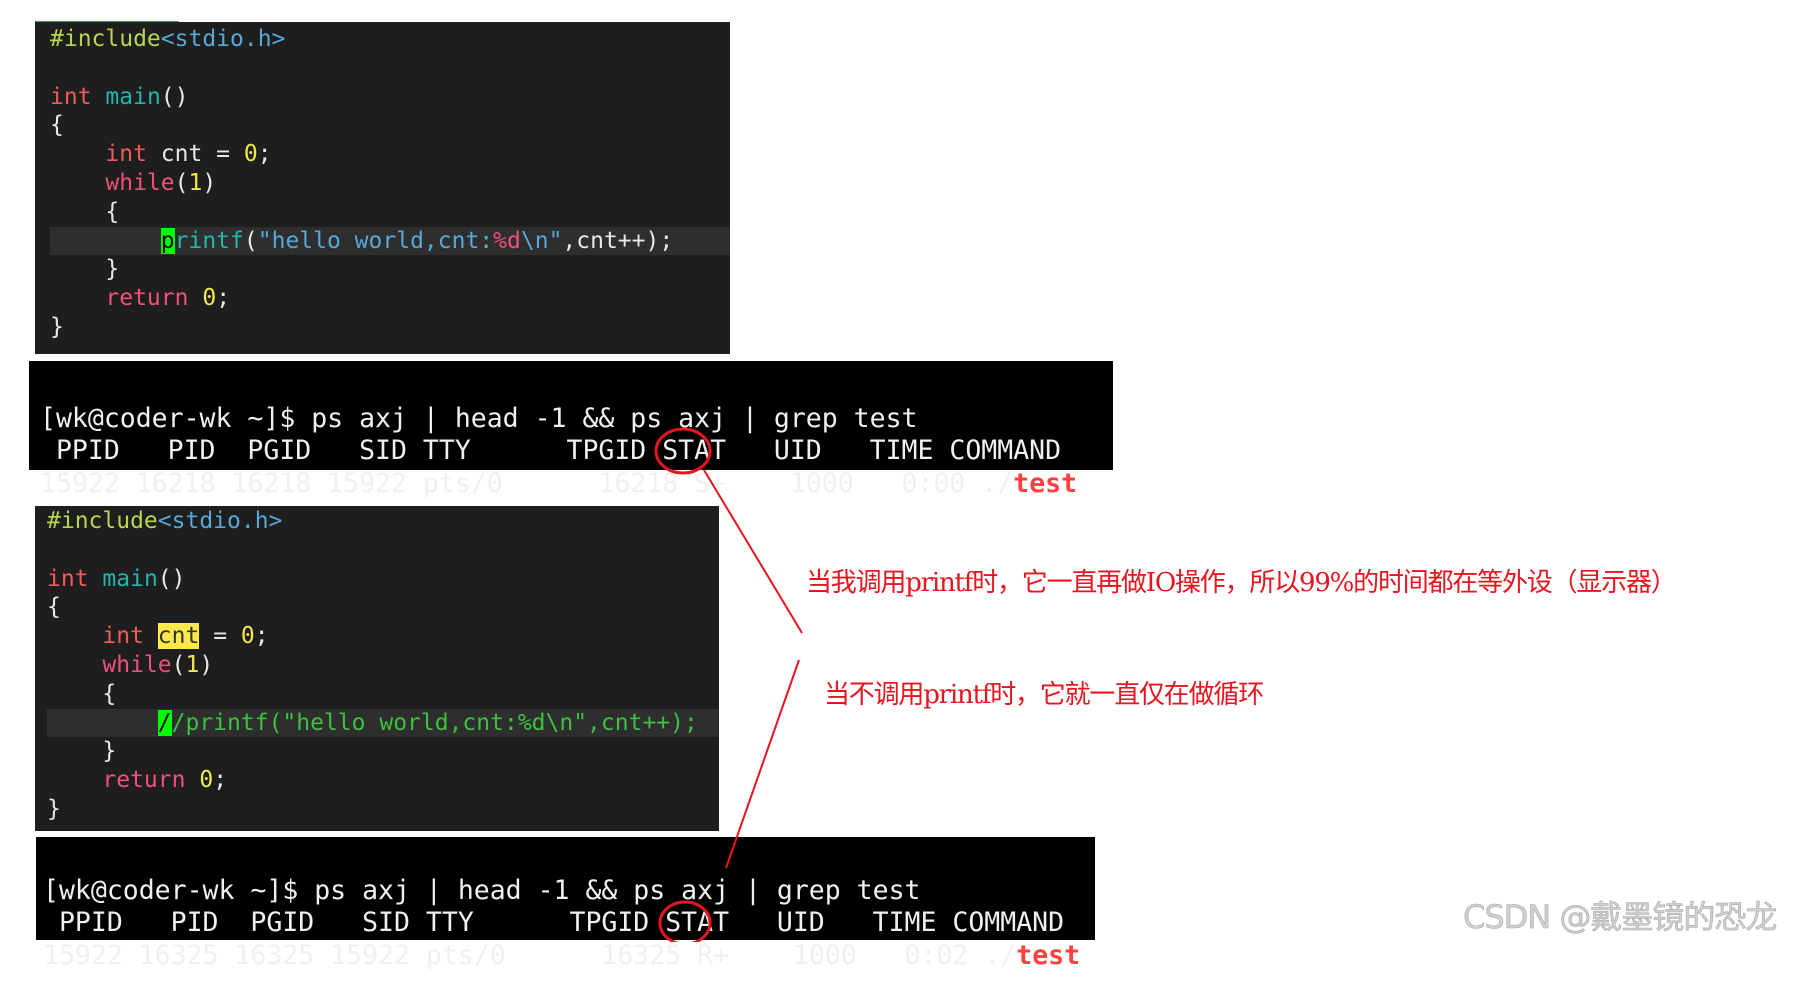 The image size is (1812, 1005). Describe the element at coordinates (370, 955) in the screenshot. I see `row-prefix: 15922 16325 16325 15922 pts/0 16325` at that location.